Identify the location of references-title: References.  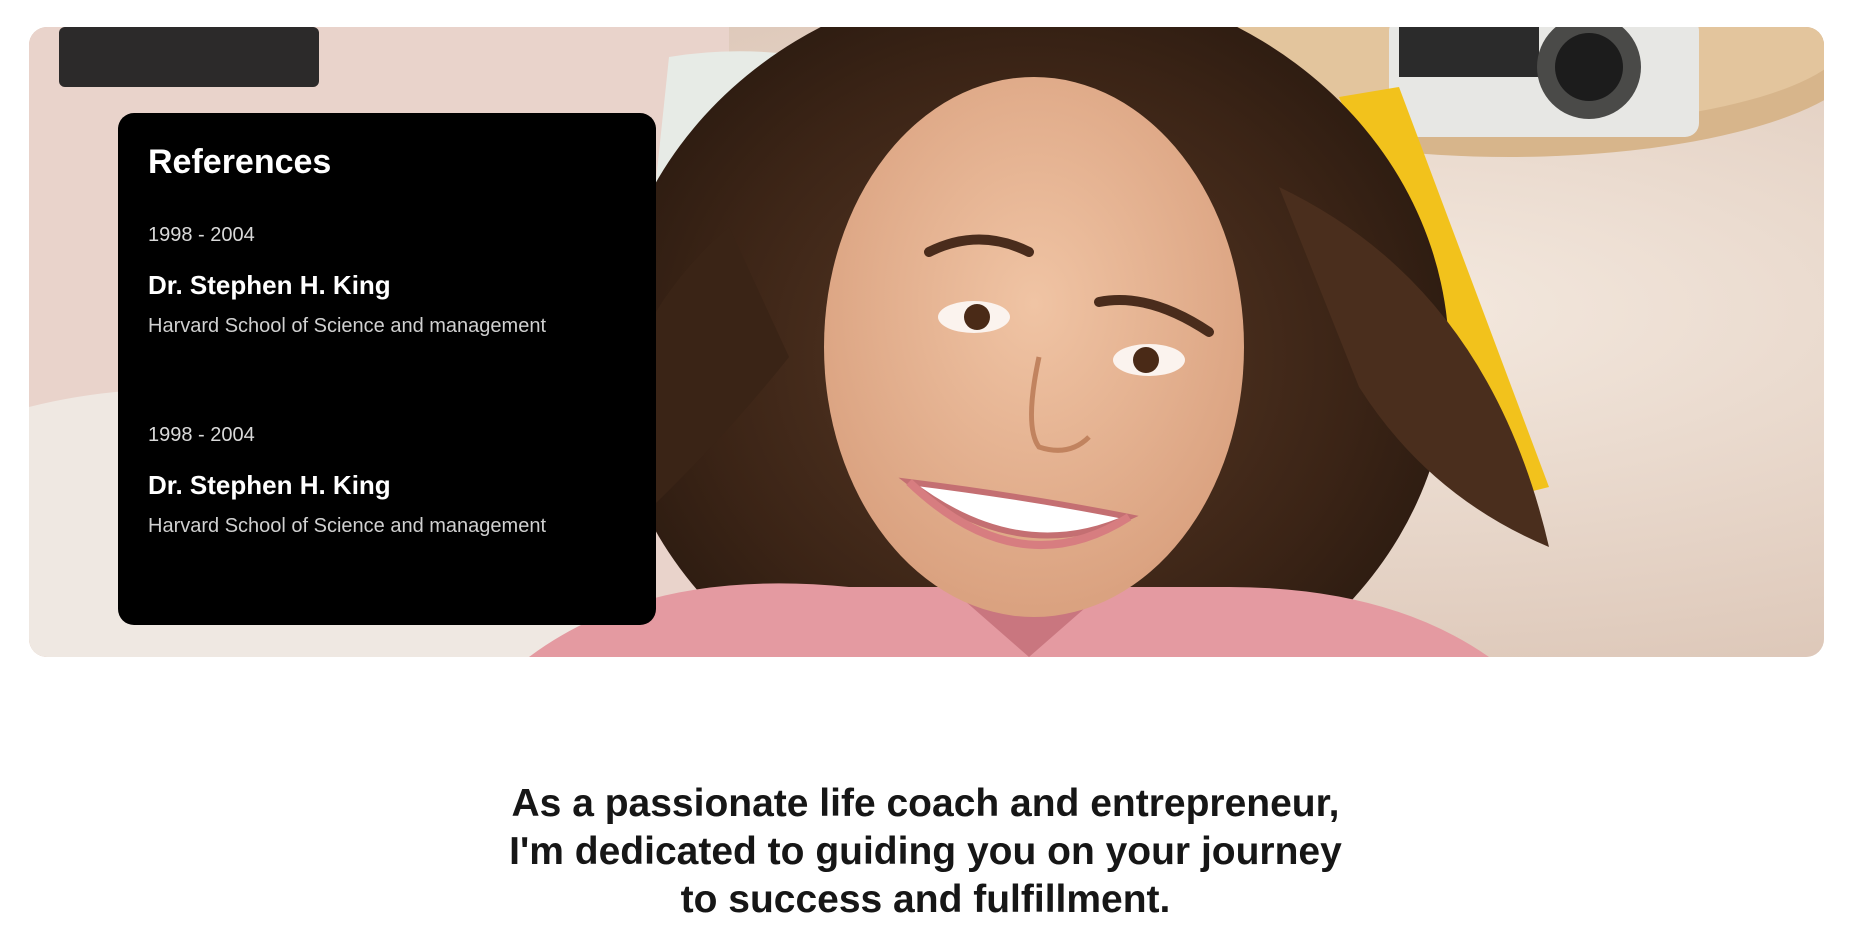
(240, 162).